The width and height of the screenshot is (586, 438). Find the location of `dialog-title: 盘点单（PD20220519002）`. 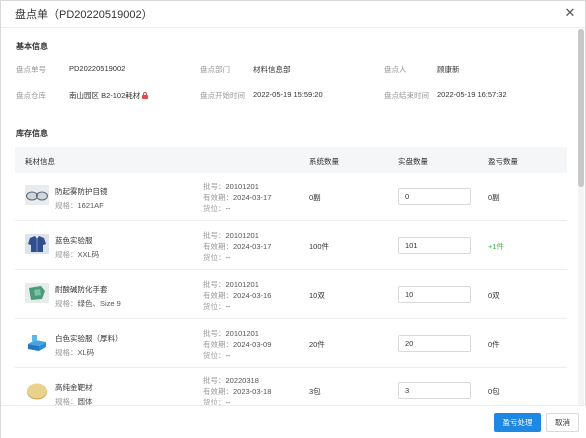

dialog-title: 盘点单（PD20220519002） is located at coordinates (84, 15).